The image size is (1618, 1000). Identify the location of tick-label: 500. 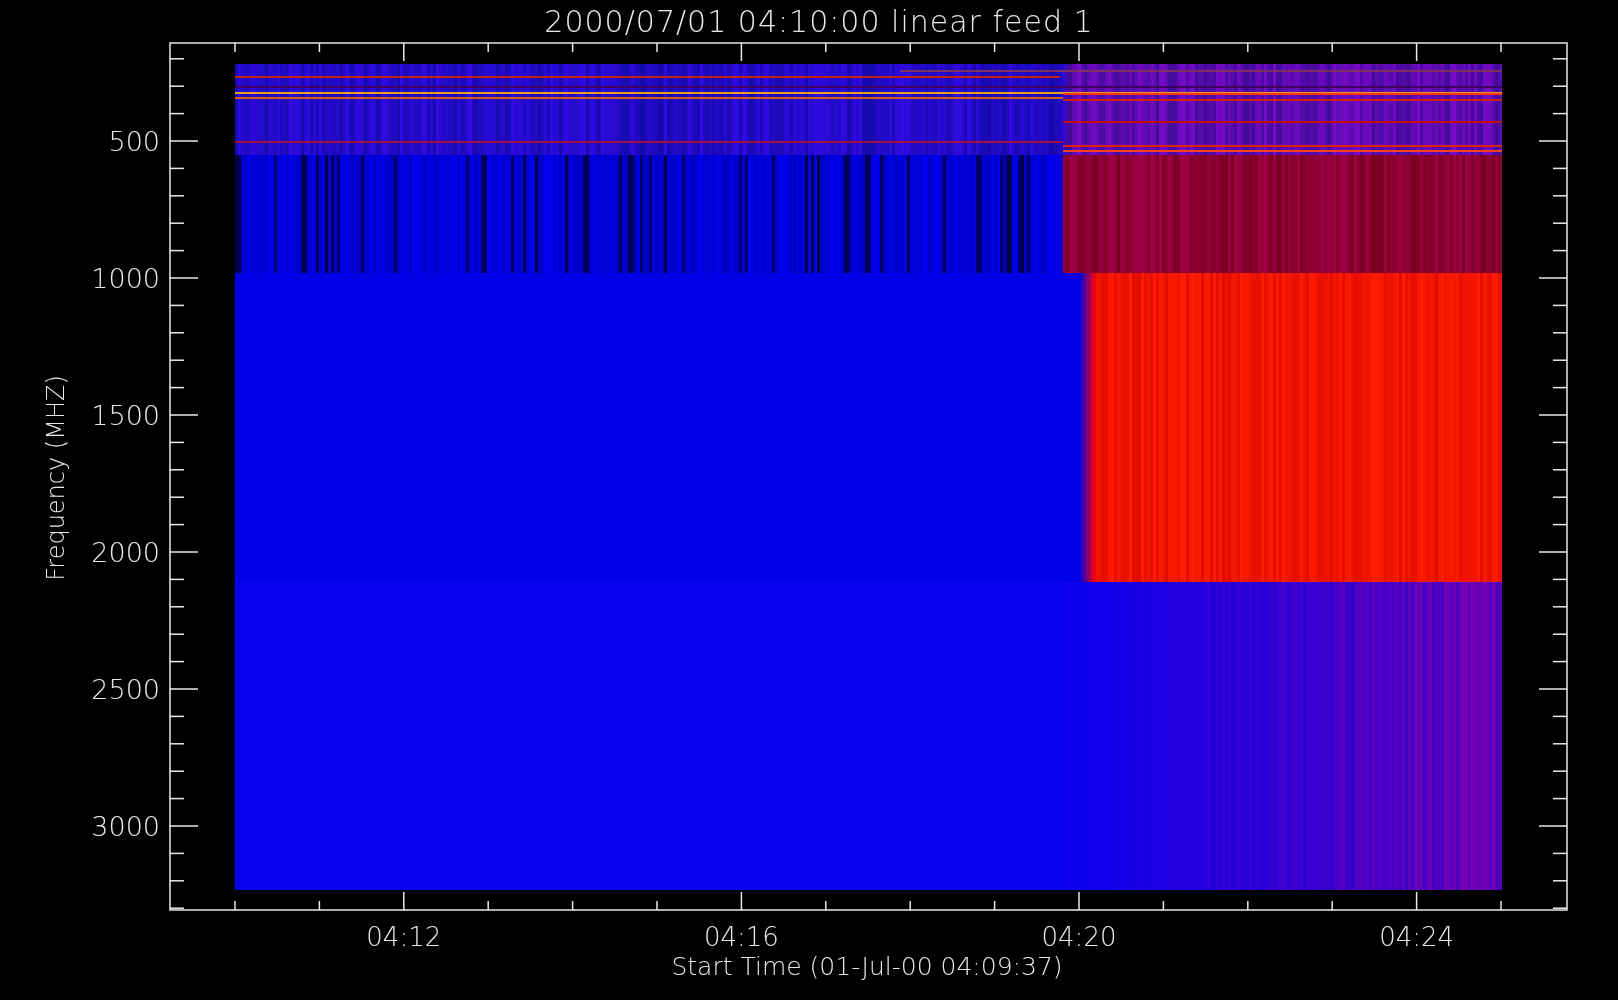
(134, 141).